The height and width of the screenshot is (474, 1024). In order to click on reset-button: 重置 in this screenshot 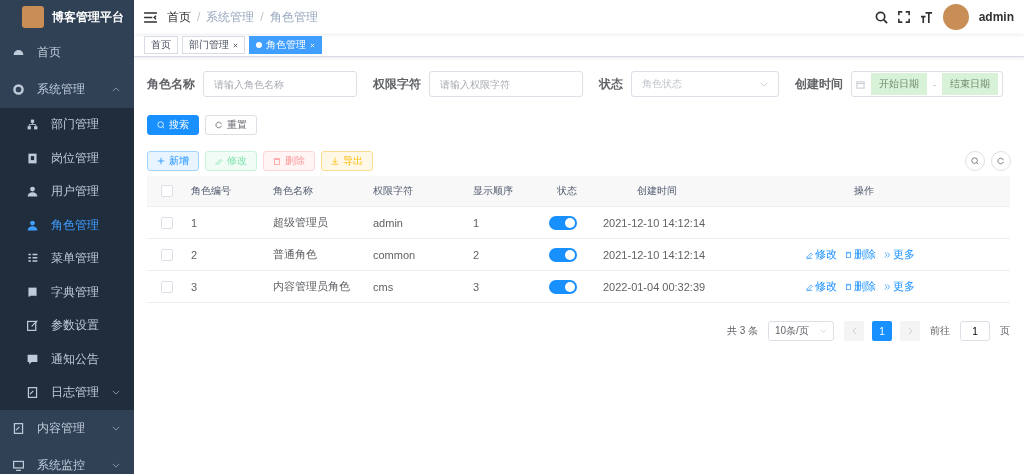, I will do `click(231, 125)`.